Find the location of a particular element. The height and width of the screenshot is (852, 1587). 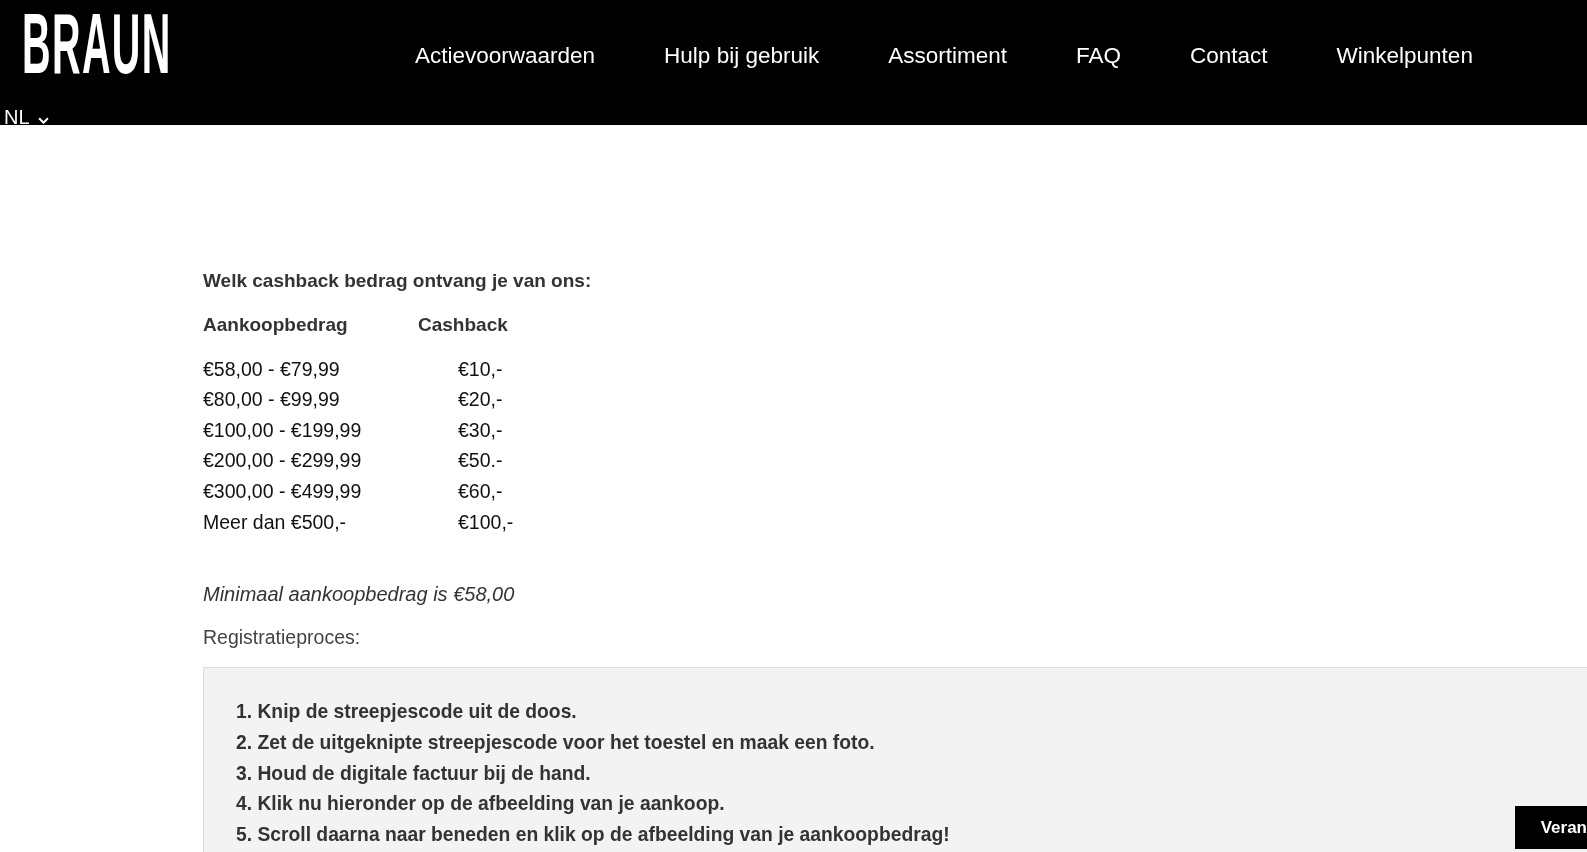

table-cell-text: €60,- is located at coordinates (480, 491).